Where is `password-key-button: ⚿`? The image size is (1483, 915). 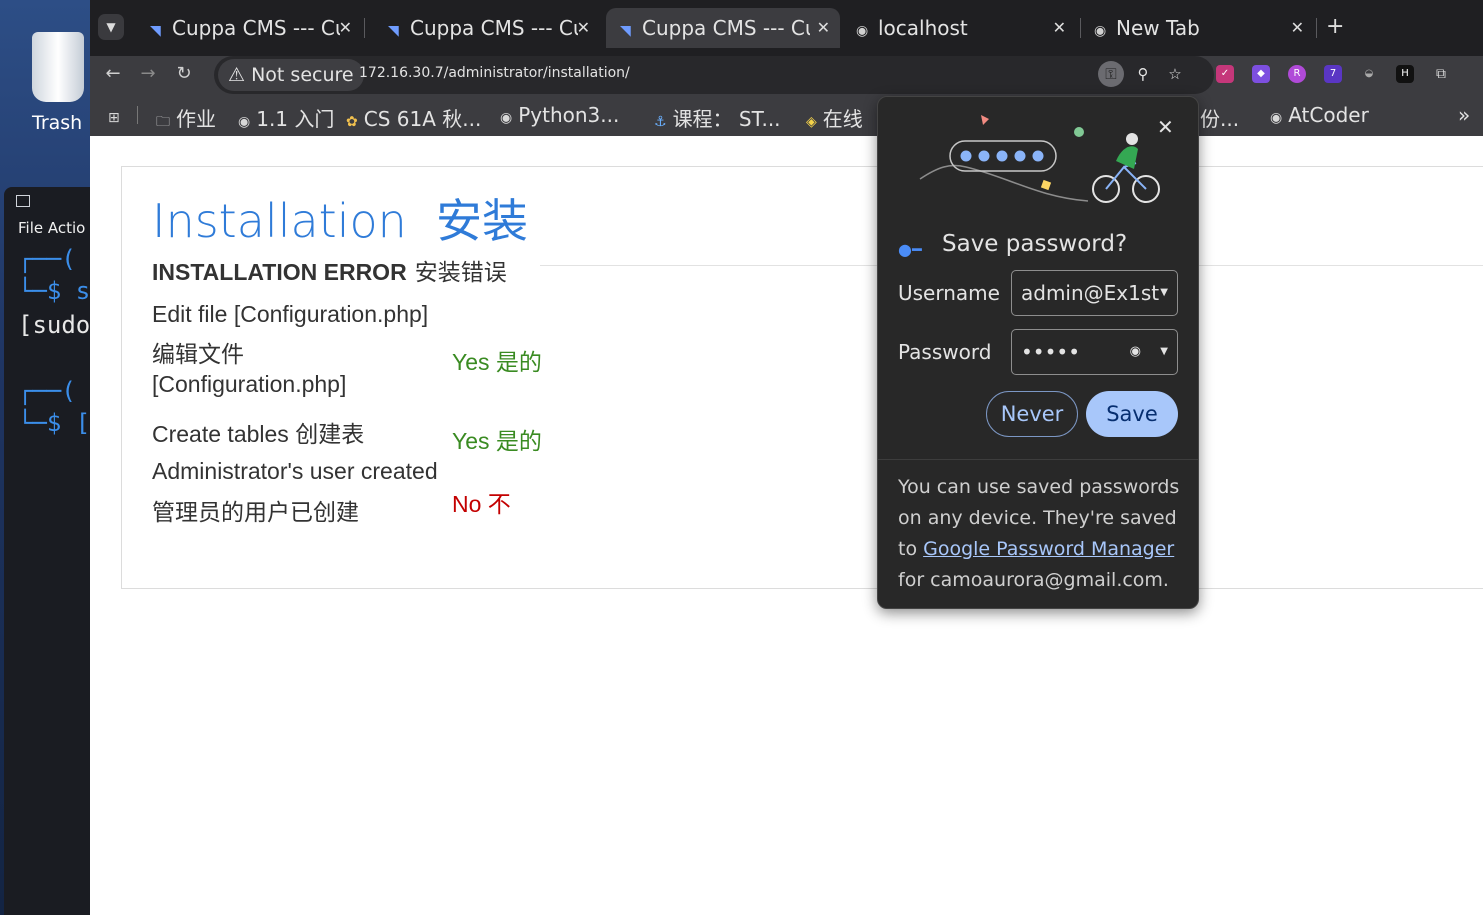 password-key-button: ⚿ is located at coordinates (1111, 74).